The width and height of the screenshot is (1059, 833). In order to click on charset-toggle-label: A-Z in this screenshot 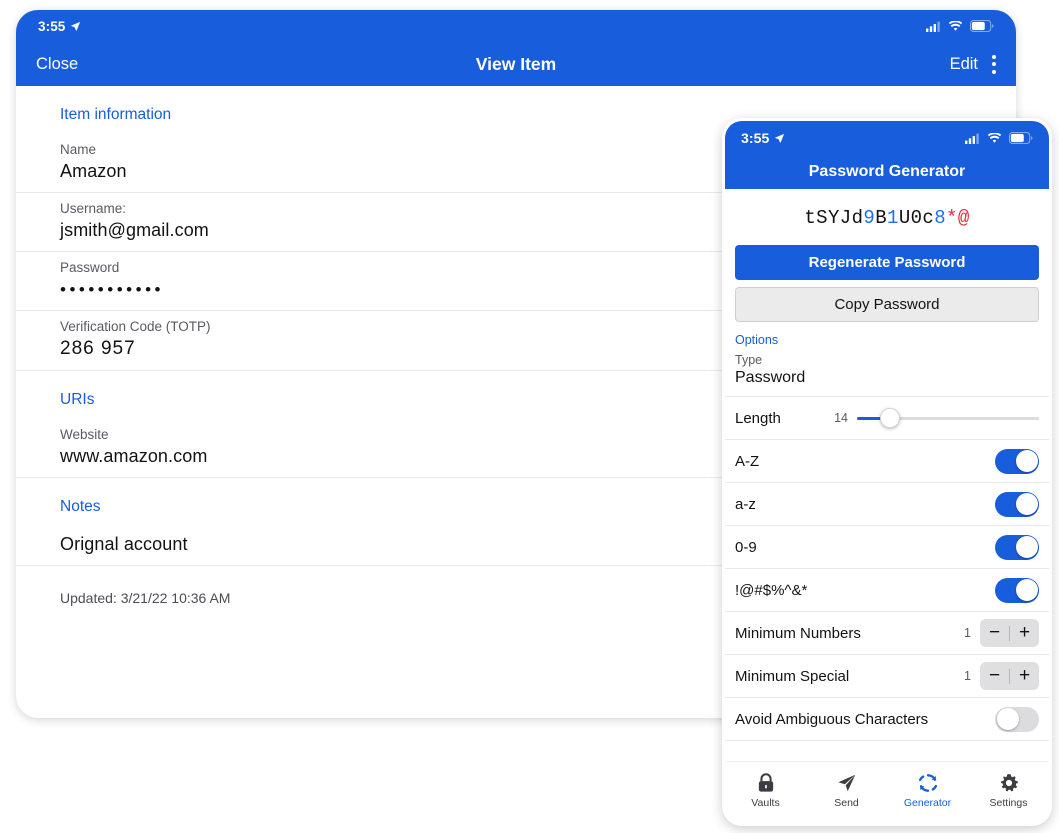, I will do `click(747, 461)`.